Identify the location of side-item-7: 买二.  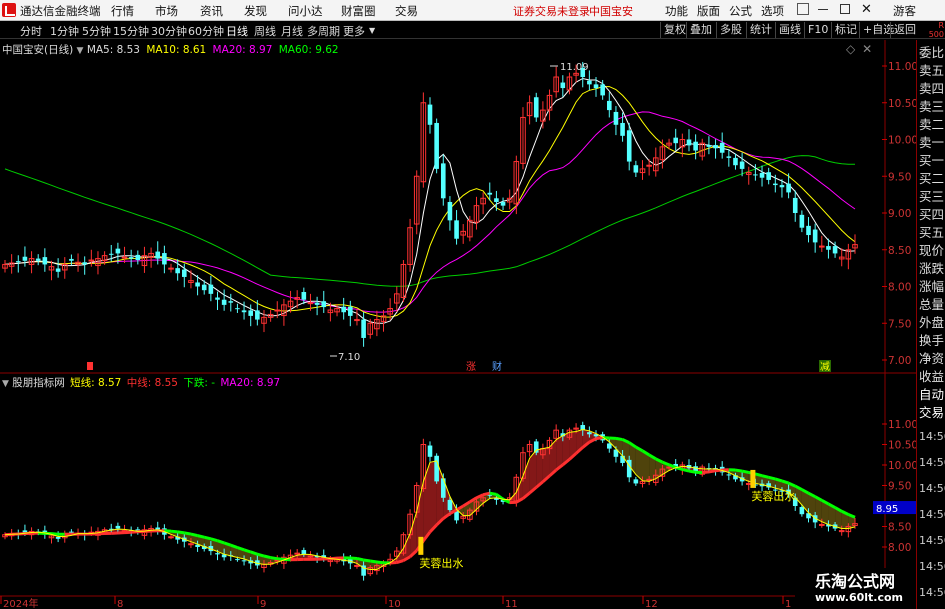
(932, 179).